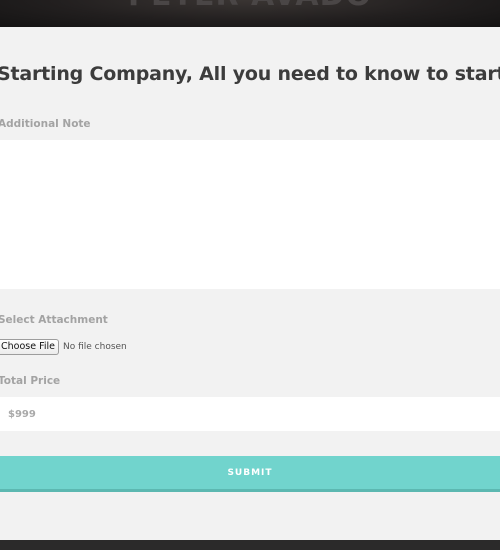  What do you see at coordinates (250, 474) in the screenshot?
I see `submit-button: SUBMIT` at bounding box center [250, 474].